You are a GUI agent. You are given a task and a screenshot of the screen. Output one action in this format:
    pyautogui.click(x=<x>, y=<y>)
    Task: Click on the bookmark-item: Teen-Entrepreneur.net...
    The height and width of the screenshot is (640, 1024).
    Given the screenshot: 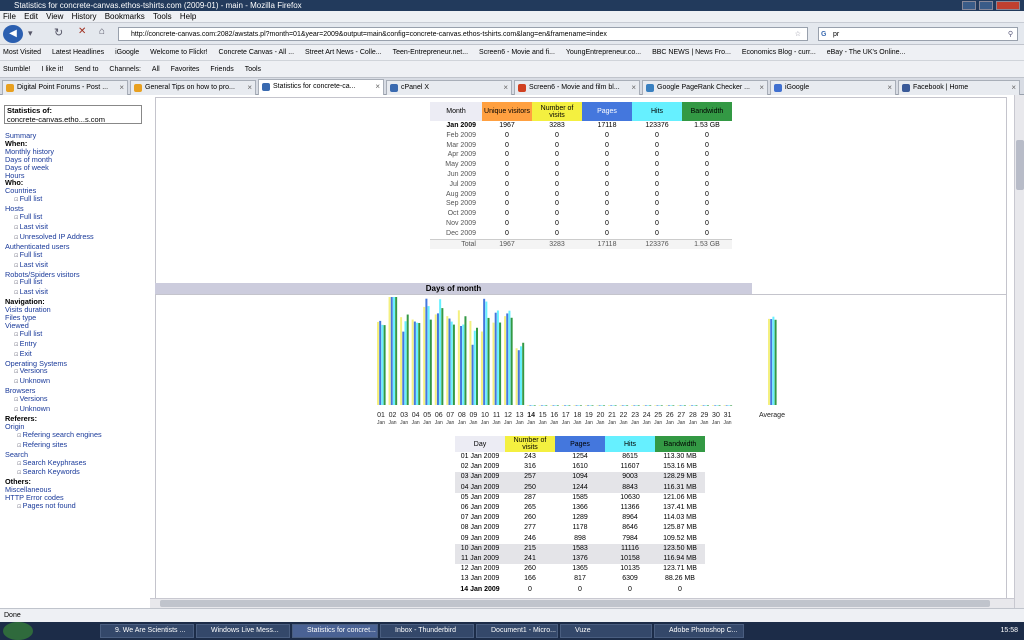 What is the action you would take?
    pyautogui.click(x=431, y=52)
    